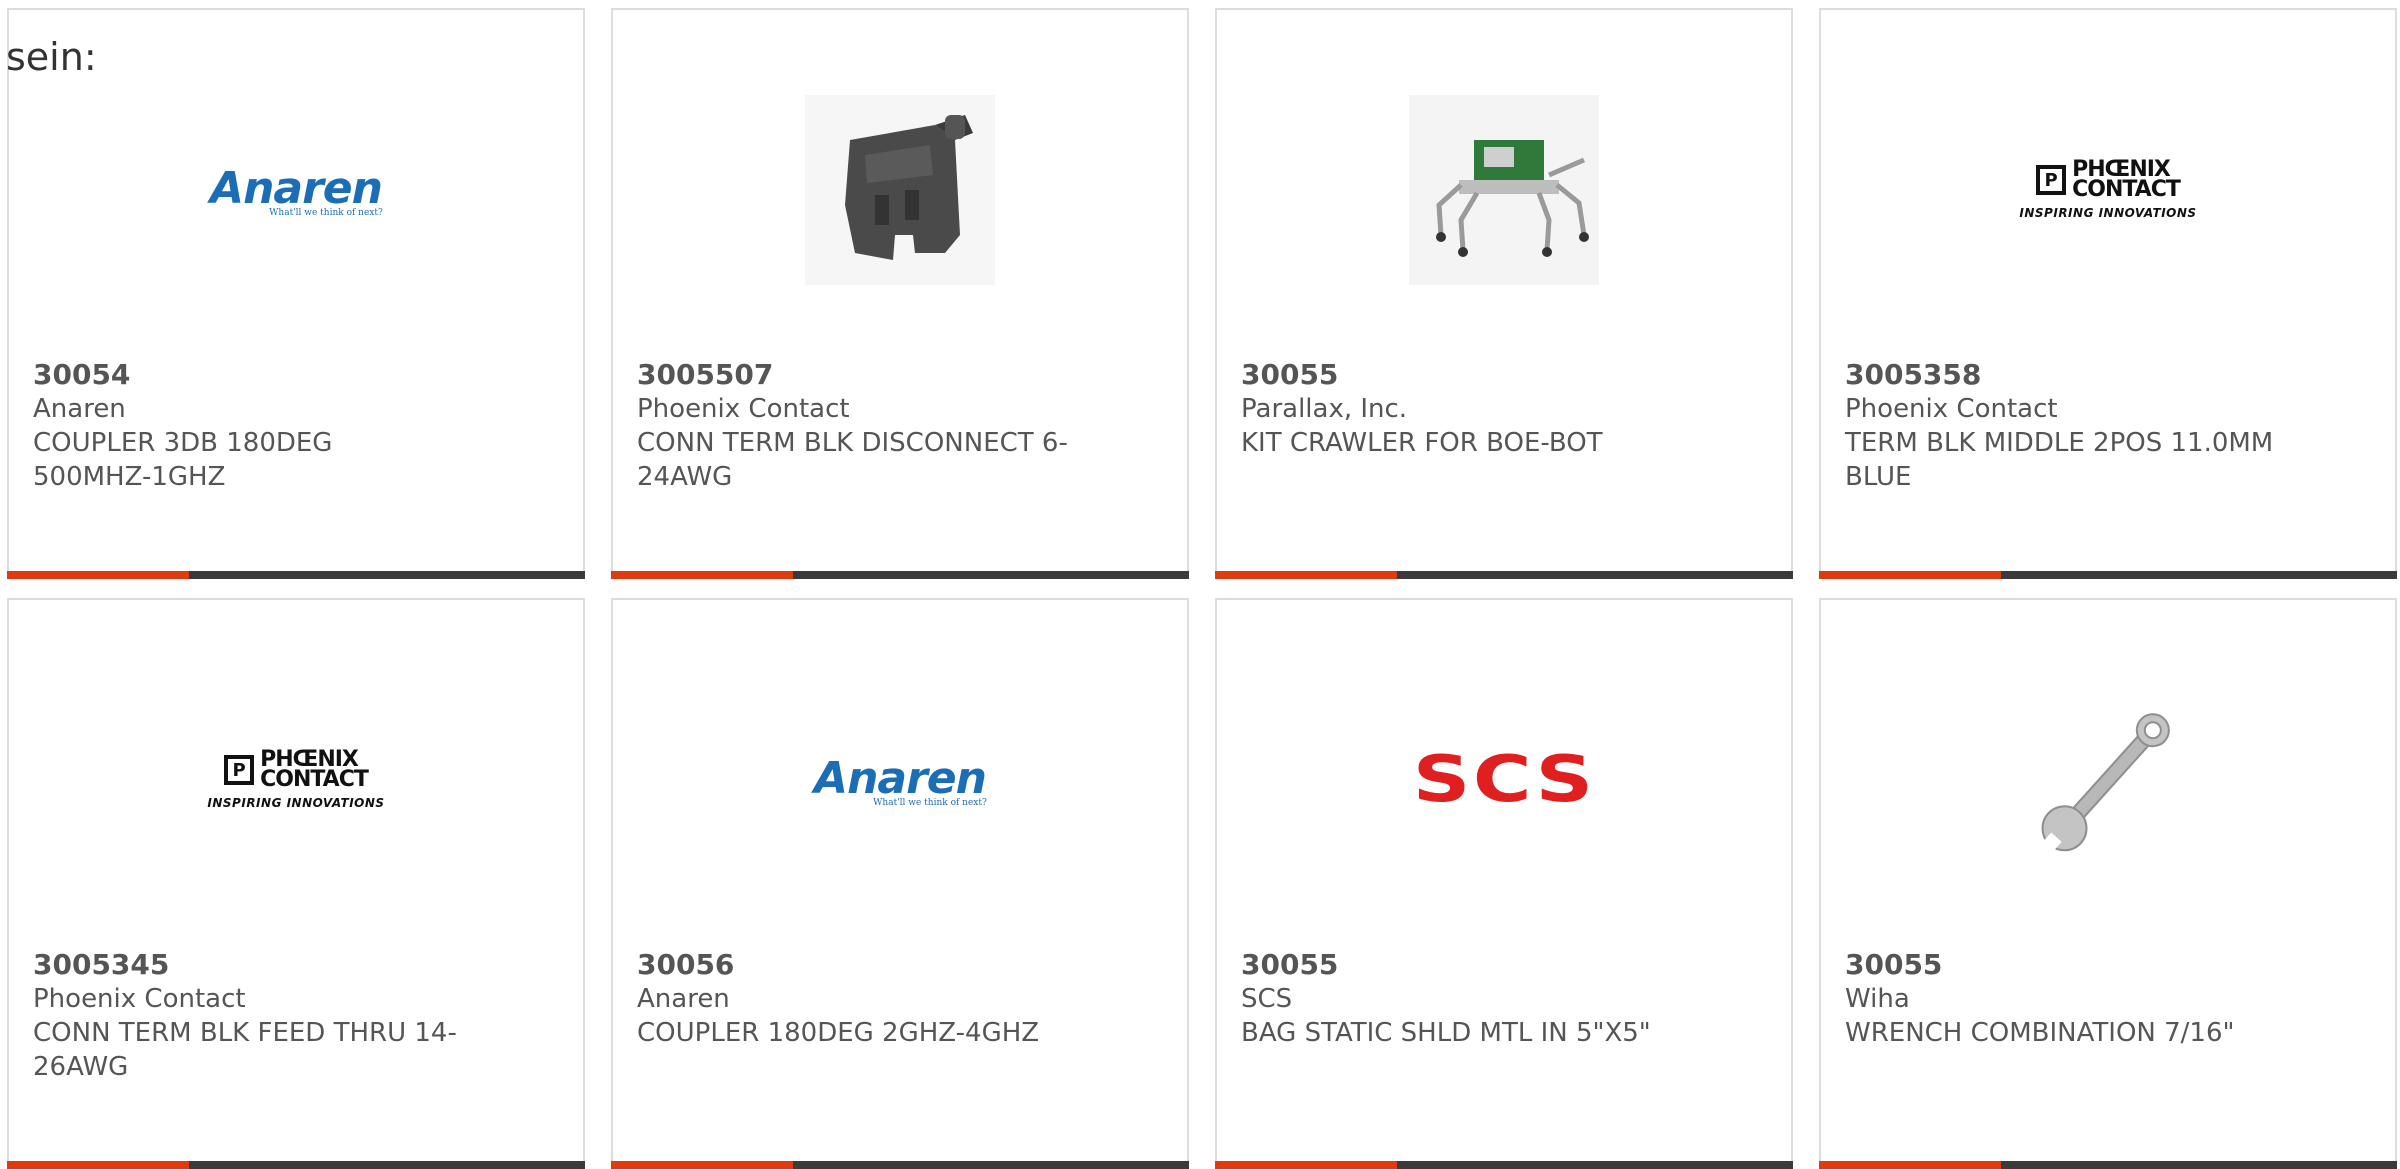 The width and height of the screenshot is (2400, 1169). What do you see at coordinates (838, 1033) in the screenshot?
I see `description: COUPLER 180DEG 2GHZ-4GHZ` at bounding box center [838, 1033].